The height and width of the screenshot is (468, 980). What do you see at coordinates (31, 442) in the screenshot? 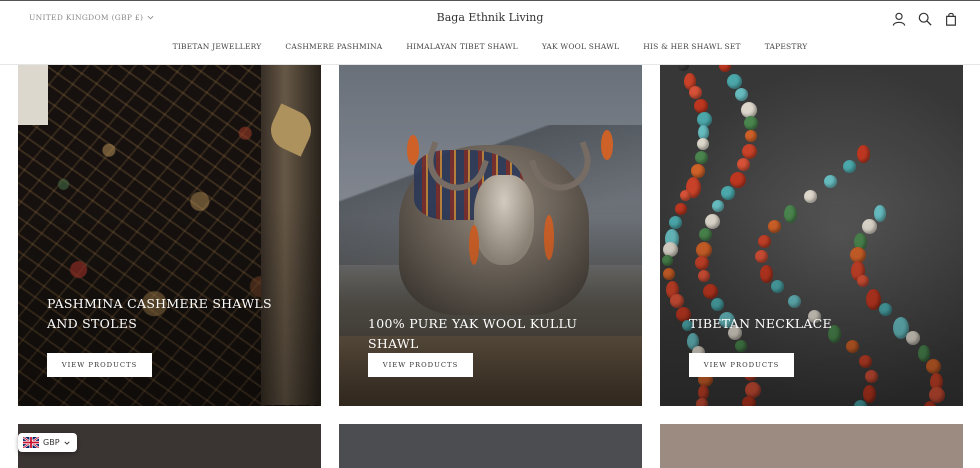
I see `uk-flag-icon` at bounding box center [31, 442].